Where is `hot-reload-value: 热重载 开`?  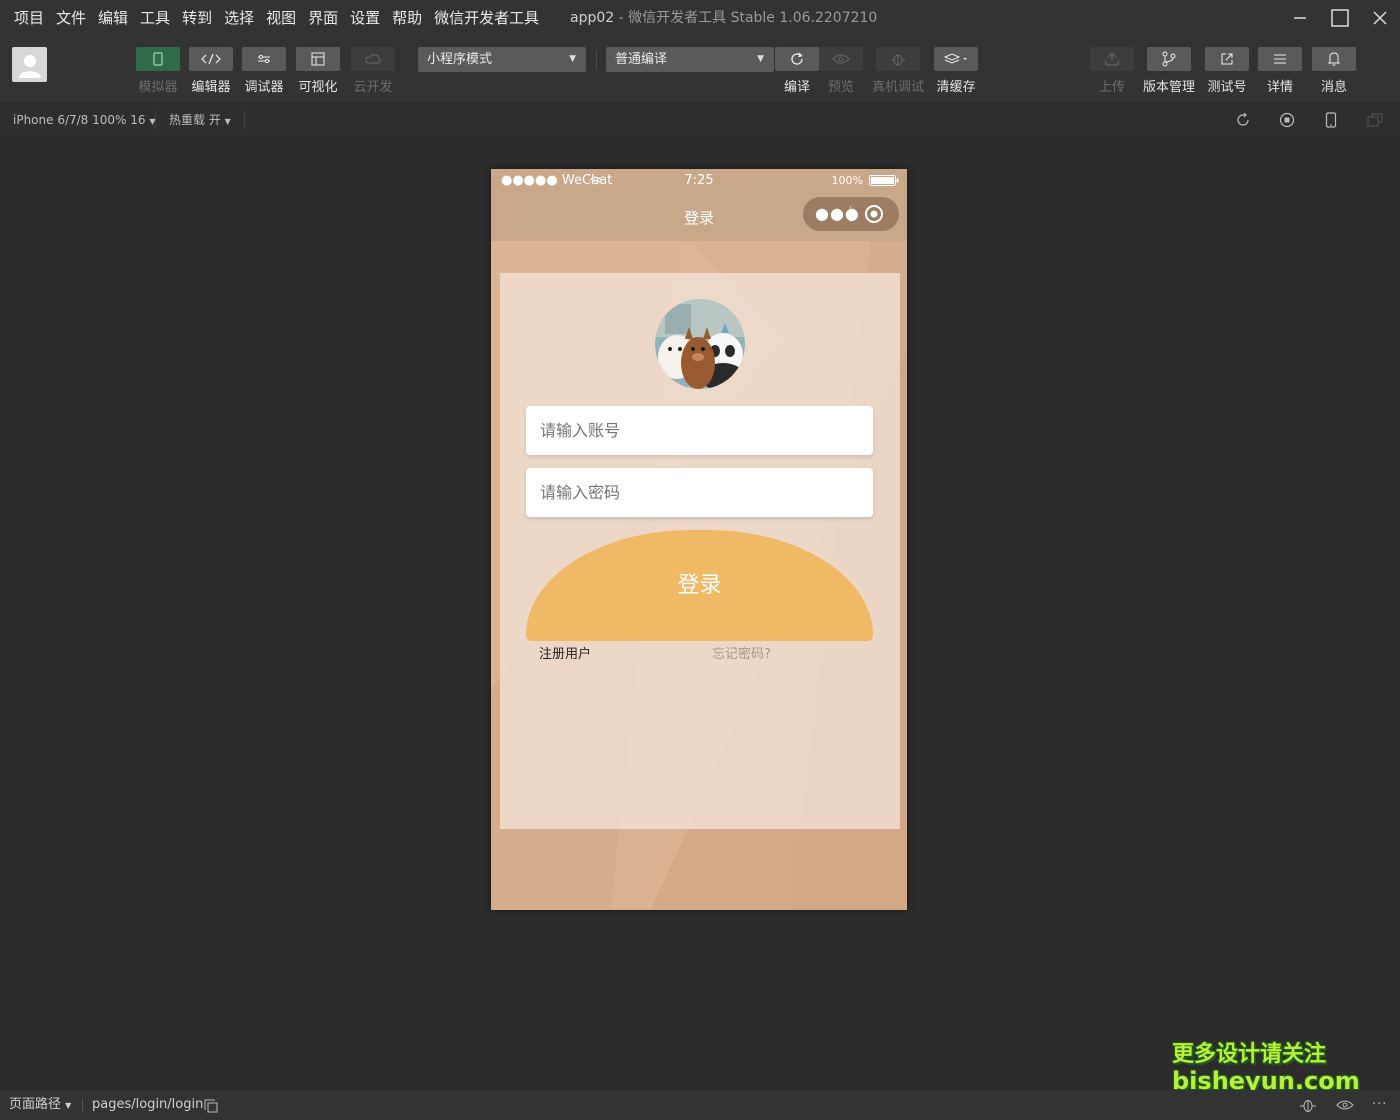
hot-reload-value: 热重载 开 is located at coordinates (195, 120).